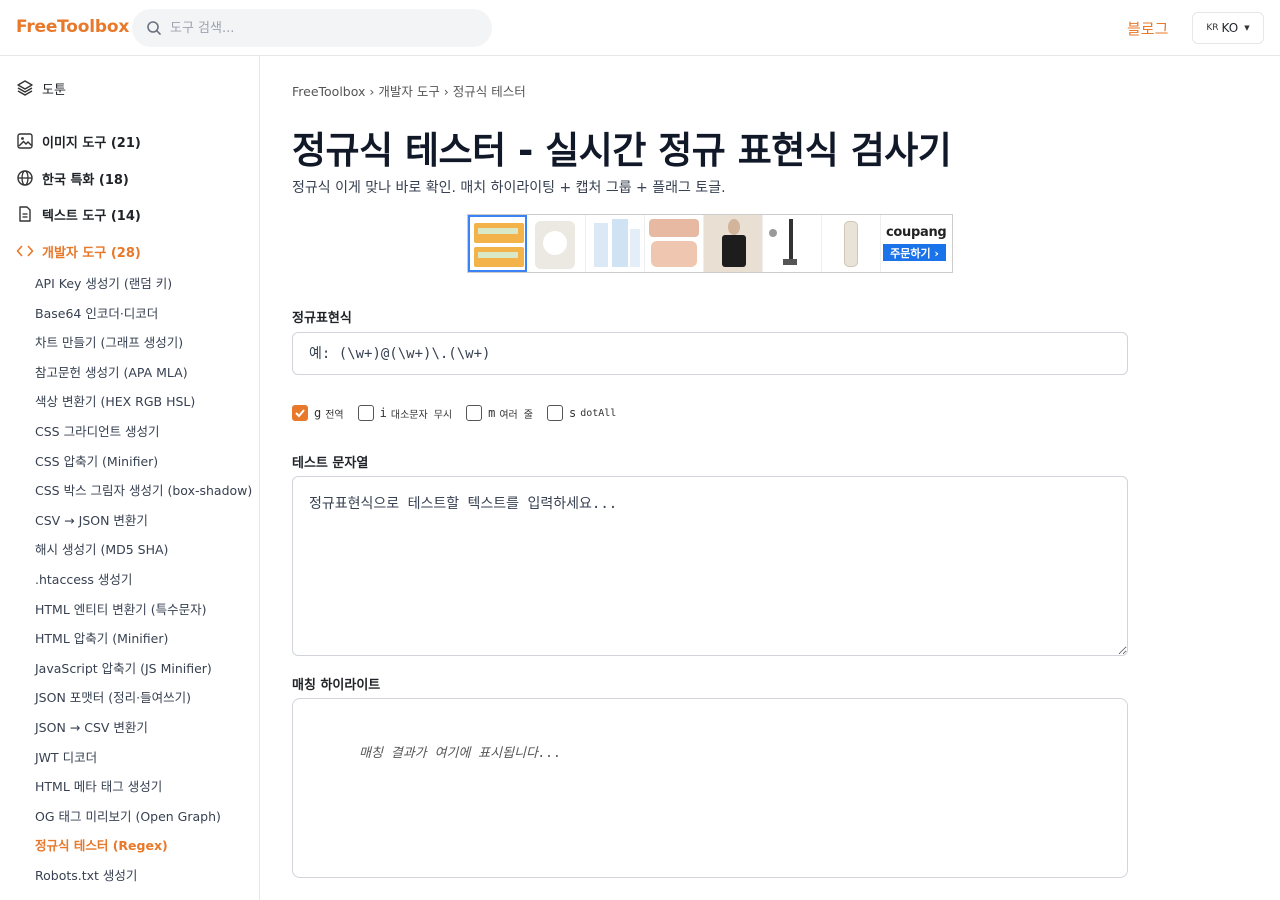  What do you see at coordinates (91, 216) in the screenshot?
I see `sidebar-category-label: 텍스트 도구 (14)` at bounding box center [91, 216].